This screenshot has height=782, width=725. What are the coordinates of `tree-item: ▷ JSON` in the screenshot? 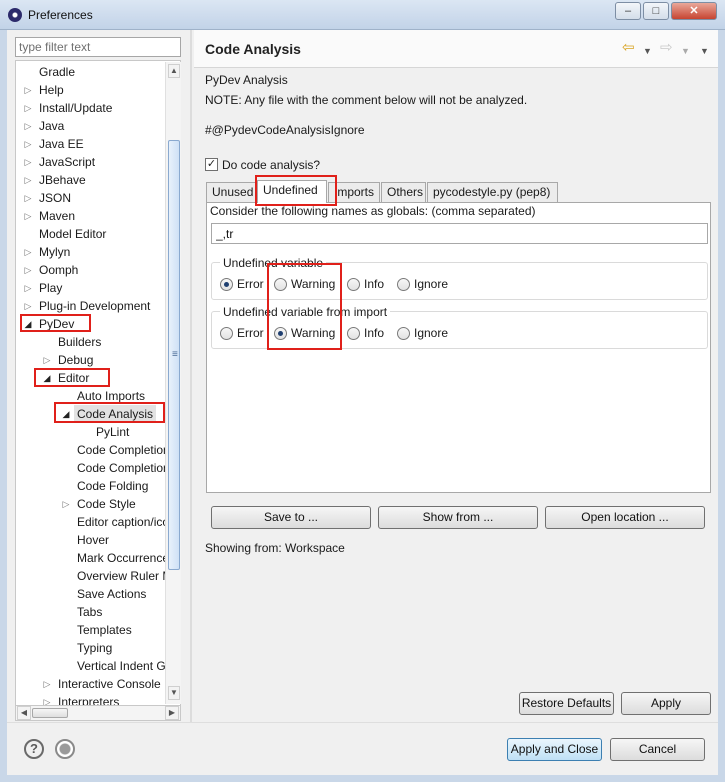 It's located at (91, 198).